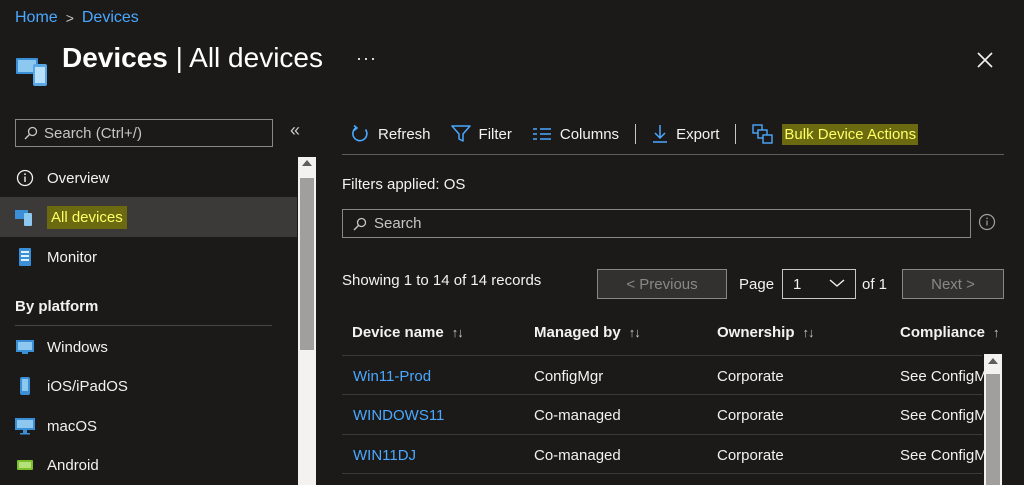 The width and height of the screenshot is (1024, 485). Describe the element at coordinates (404, 134) in the screenshot. I see `refresh-label: Refresh` at that location.